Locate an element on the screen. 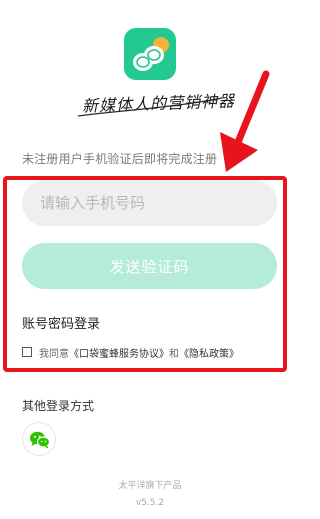 The width and height of the screenshot is (320, 519). wechat-icon is located at coordinates (40, 440).